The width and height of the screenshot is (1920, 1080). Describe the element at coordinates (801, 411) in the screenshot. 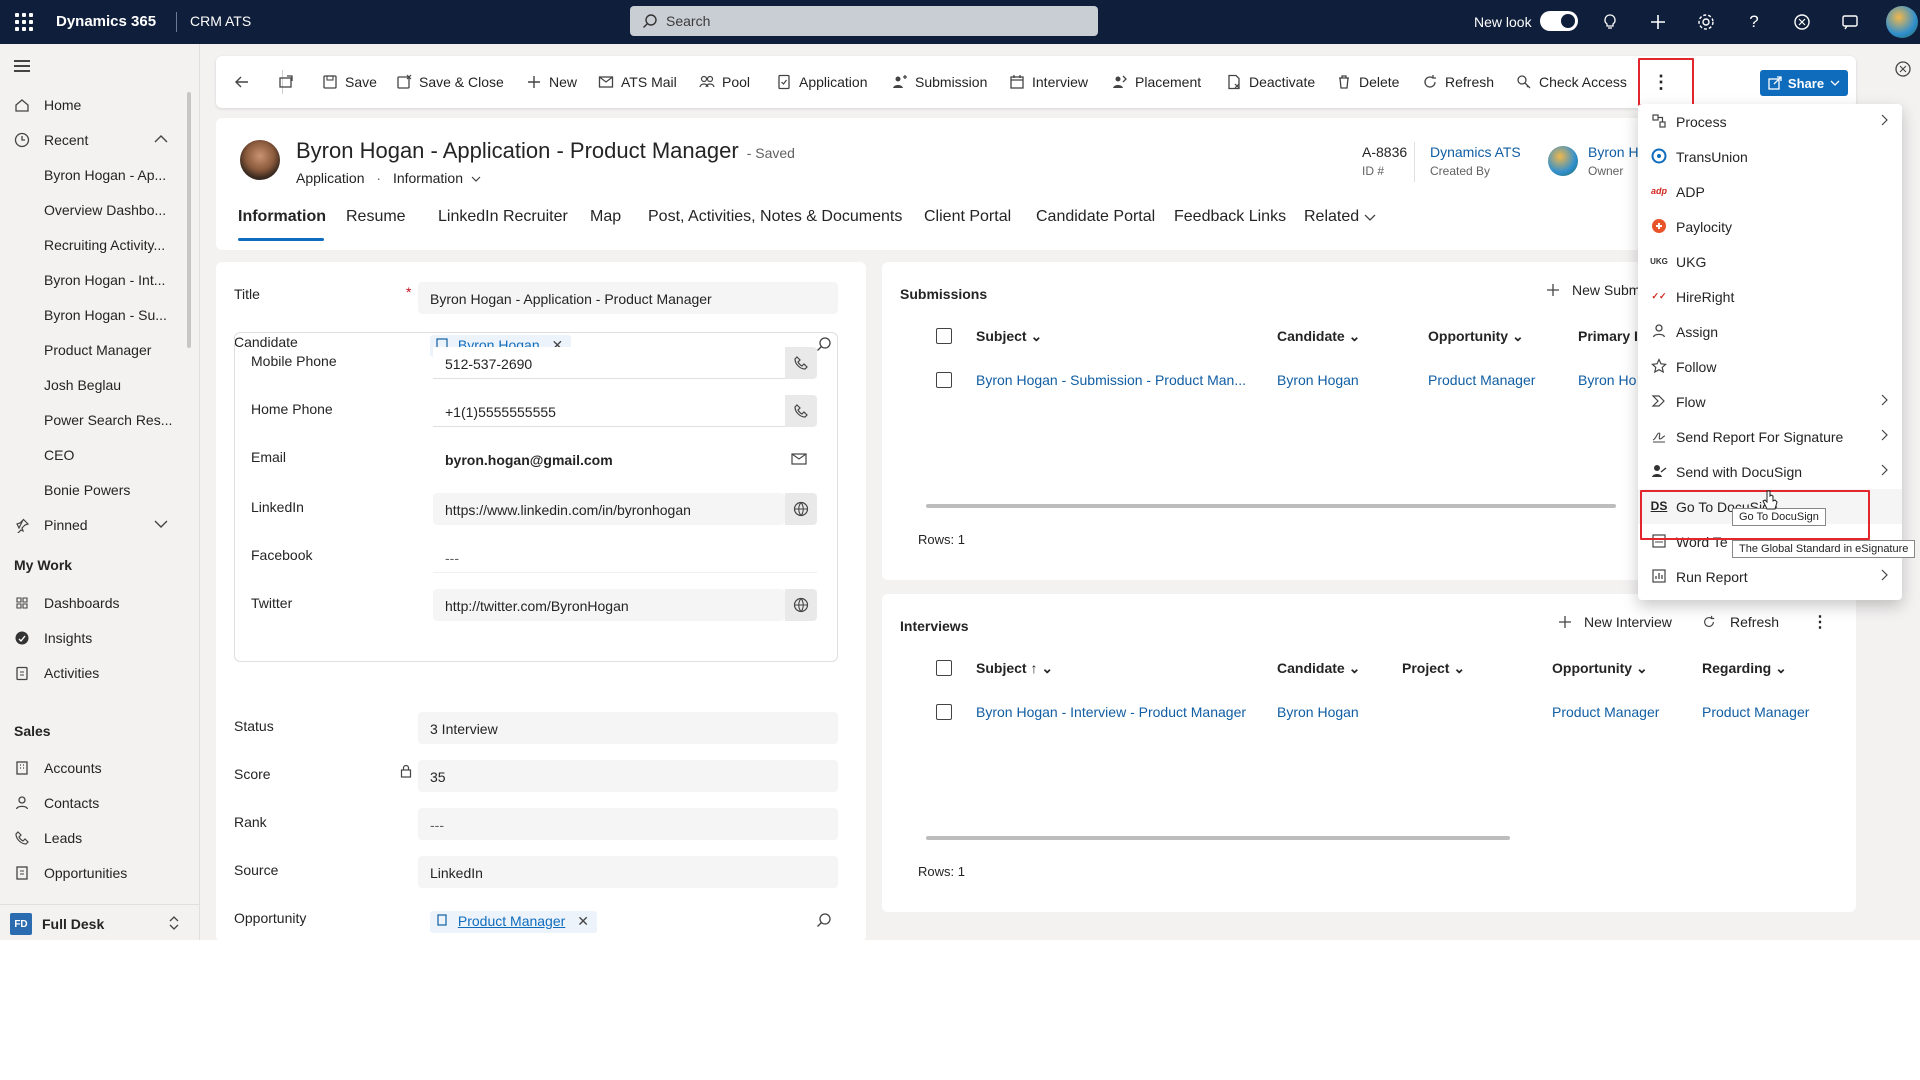

I see `call-home-button` at that location.